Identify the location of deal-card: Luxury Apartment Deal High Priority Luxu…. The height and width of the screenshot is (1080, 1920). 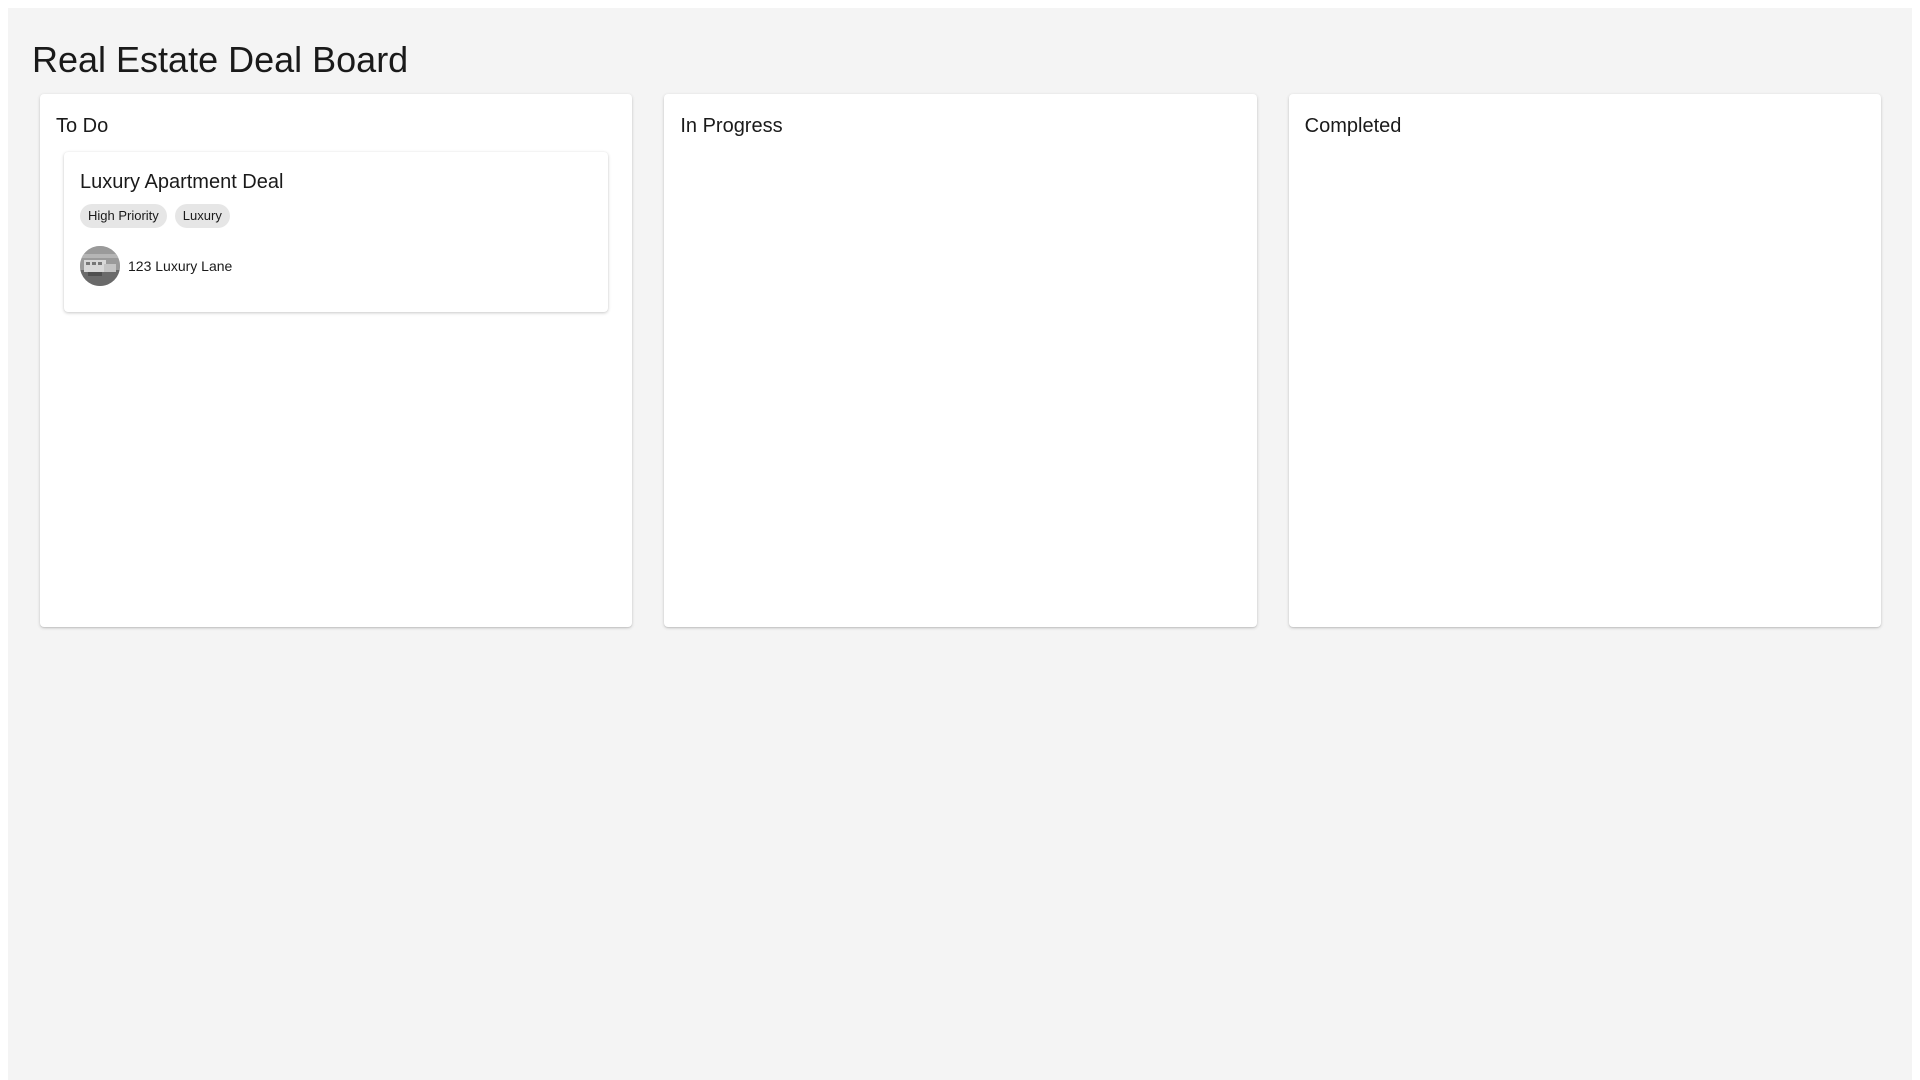
(336, 232).